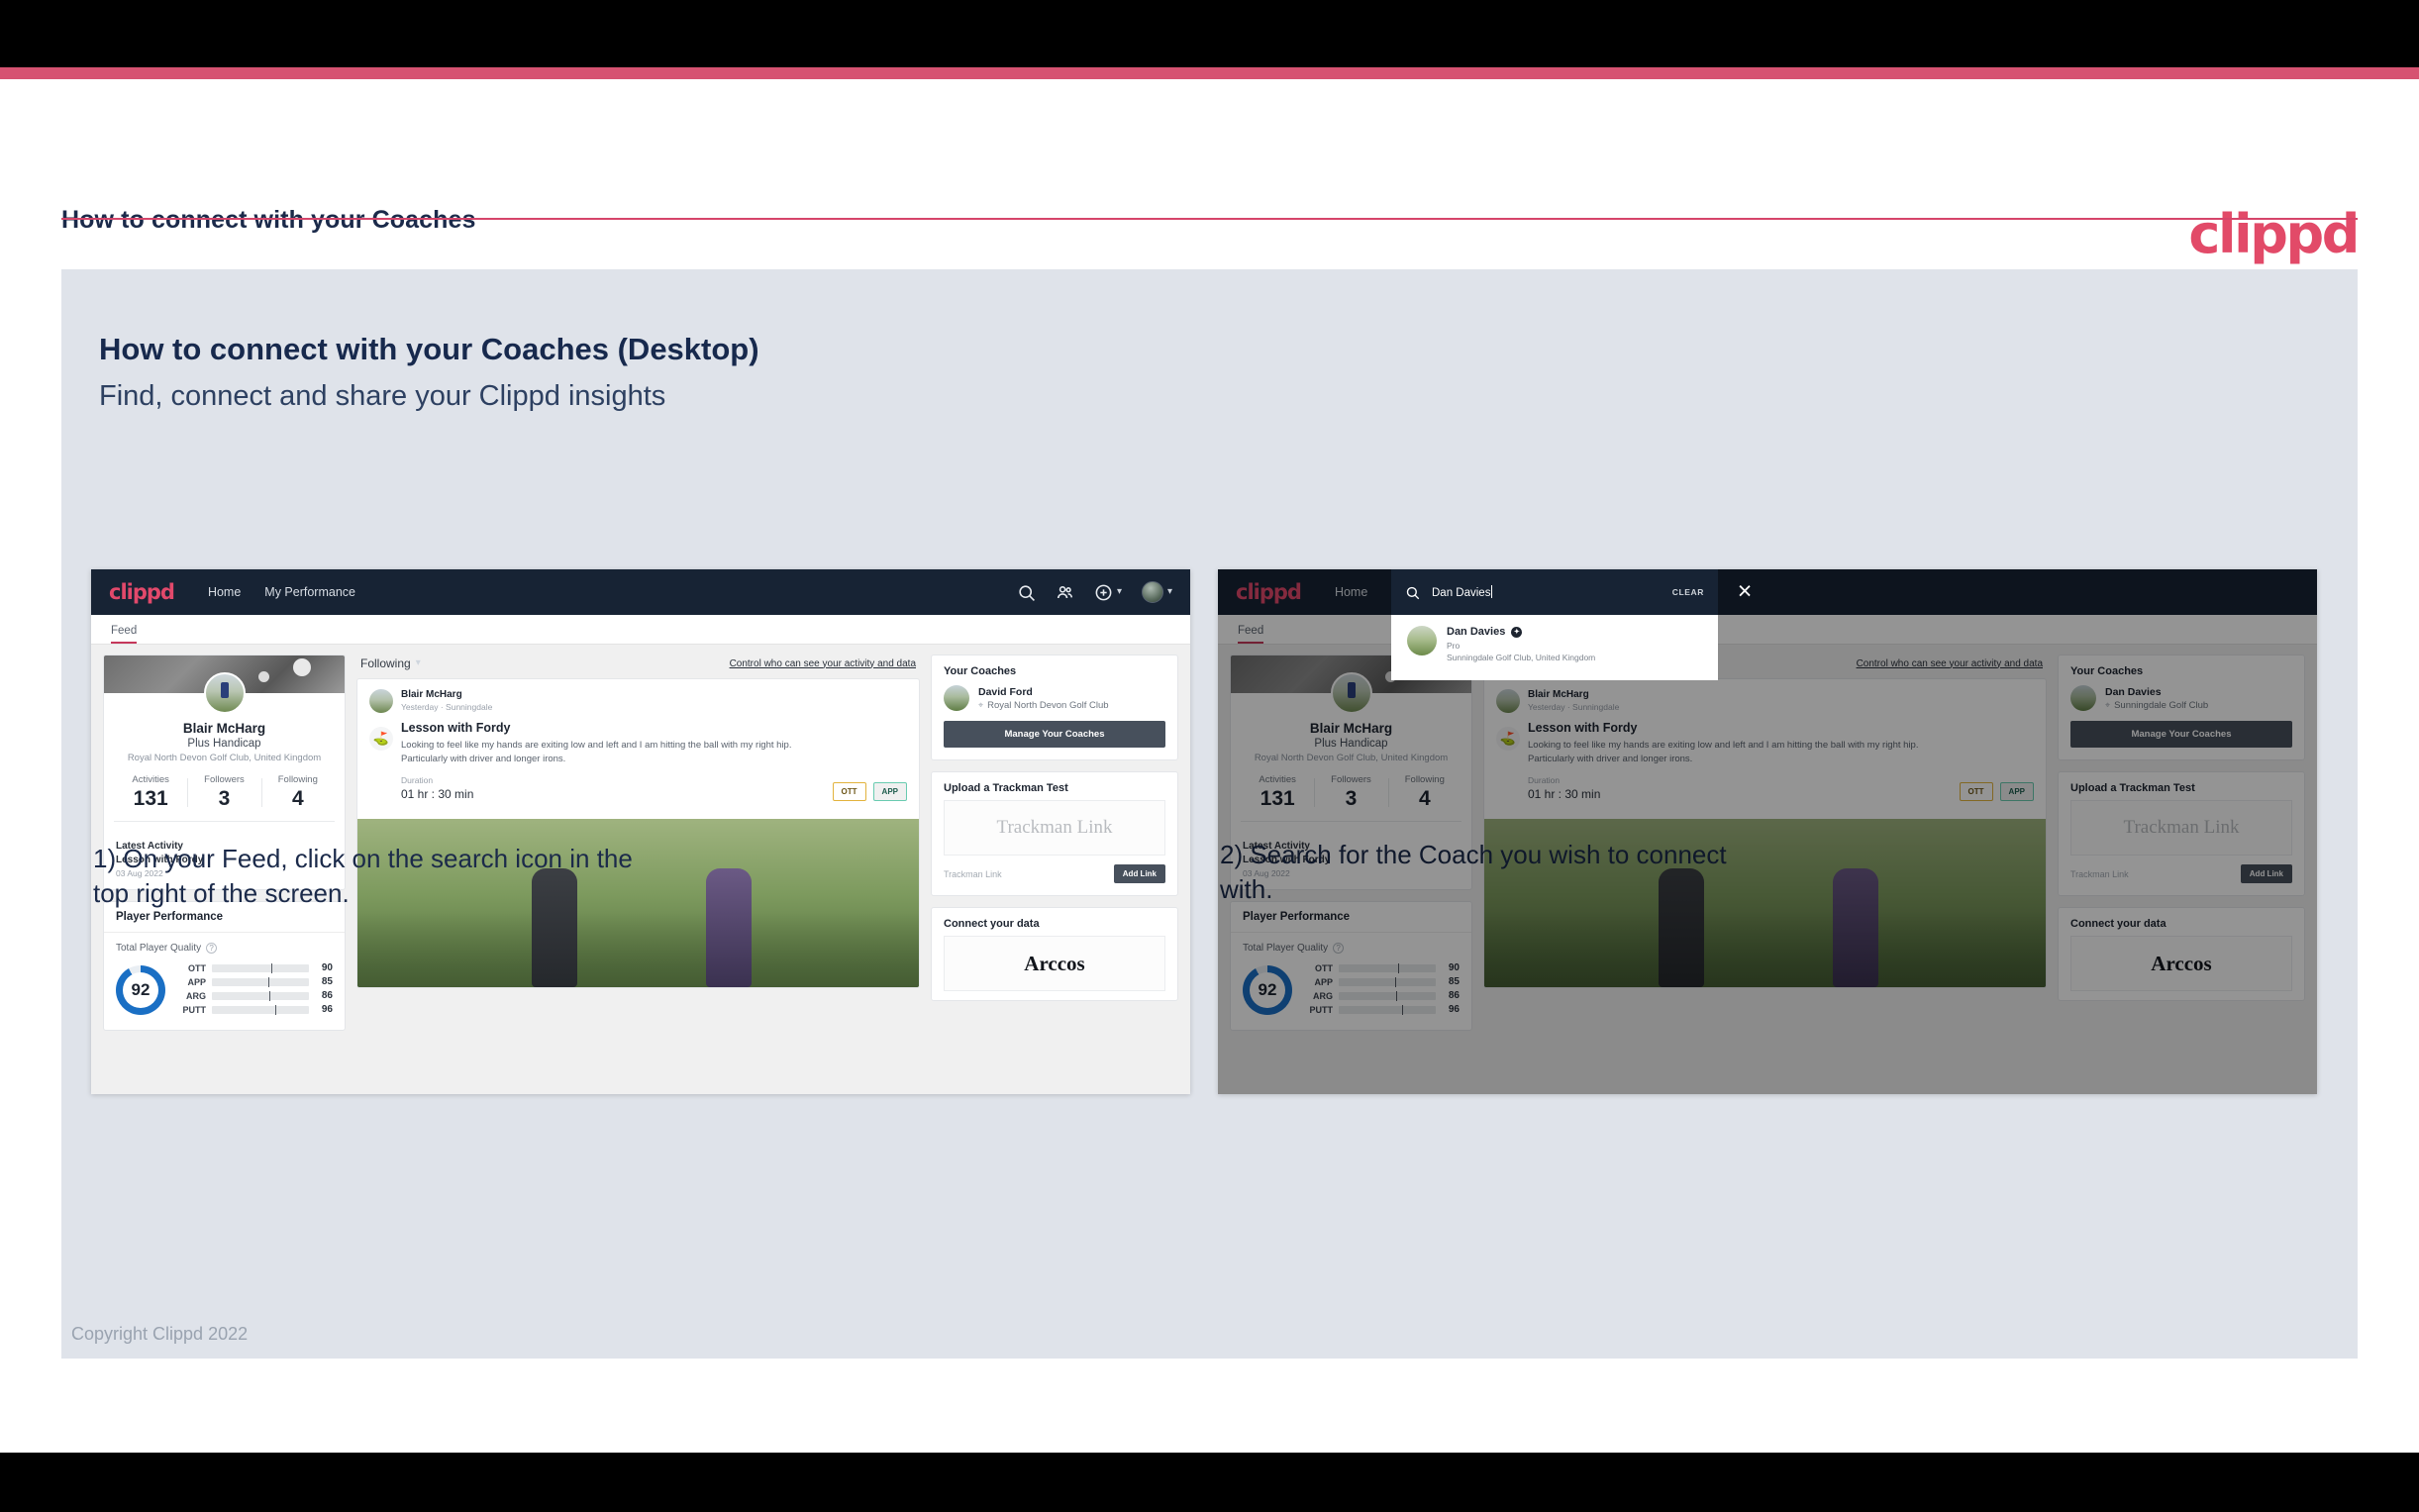 This screenshot has width=2419, height=1512. Describe the element at coordinates (385, 663) in the screenshot. I see `feed-filter-label: Following` at that location.